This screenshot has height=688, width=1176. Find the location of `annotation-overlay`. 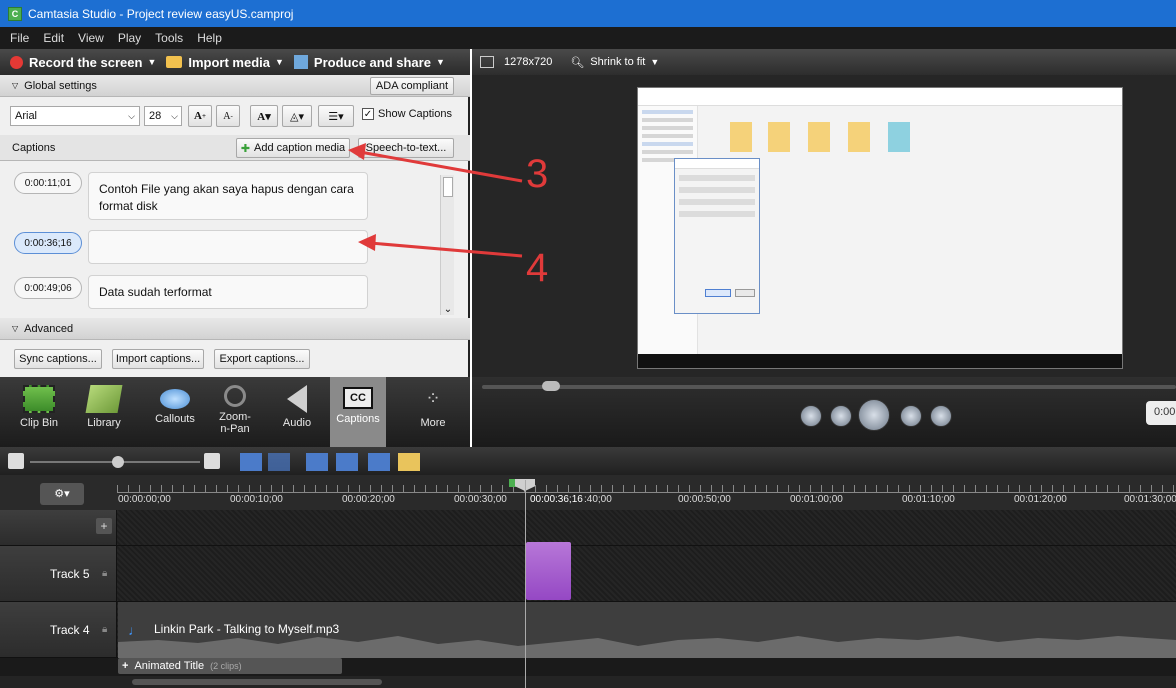

annotation-overlay is located at coordinates (435, 200).